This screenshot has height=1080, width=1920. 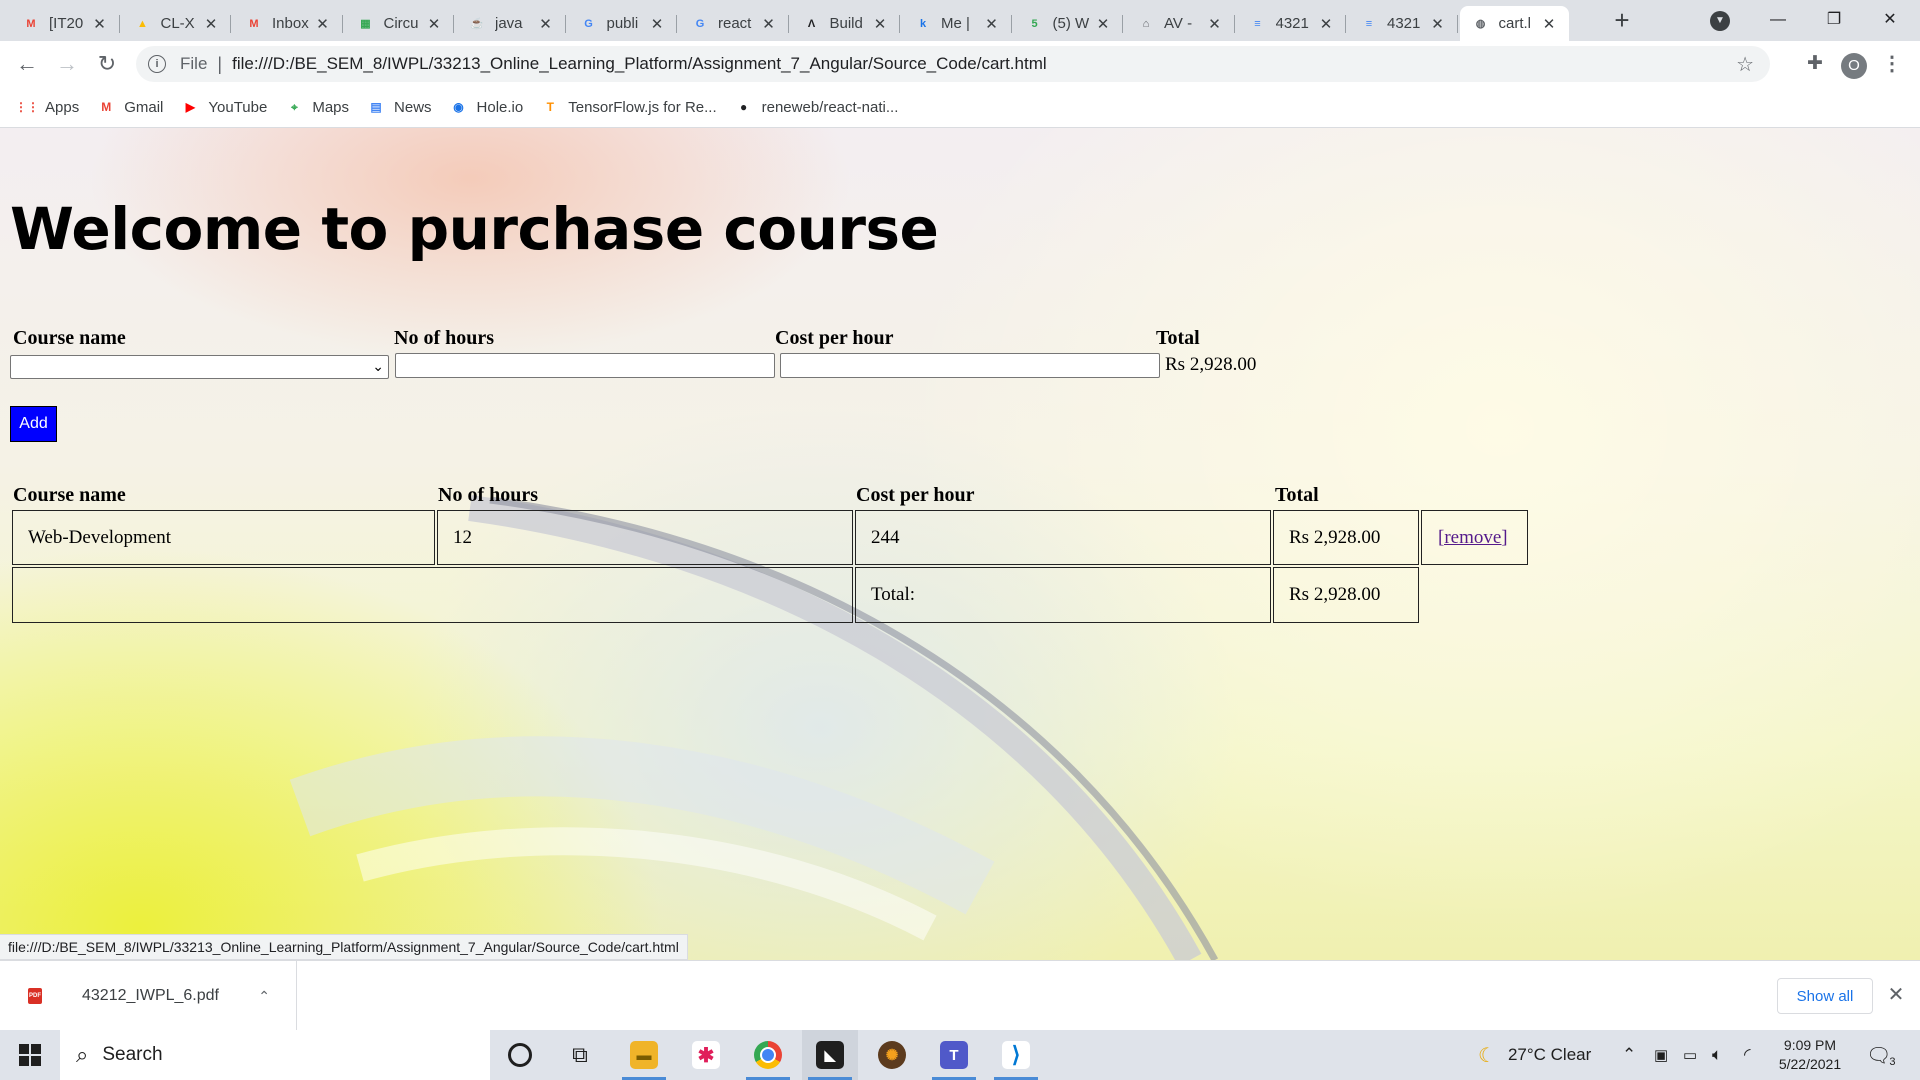 What do you see at coordinates (845, 23) in the screenshot?
I see `tab-7: Λ Build ✕` at bounding box center [845, 23].